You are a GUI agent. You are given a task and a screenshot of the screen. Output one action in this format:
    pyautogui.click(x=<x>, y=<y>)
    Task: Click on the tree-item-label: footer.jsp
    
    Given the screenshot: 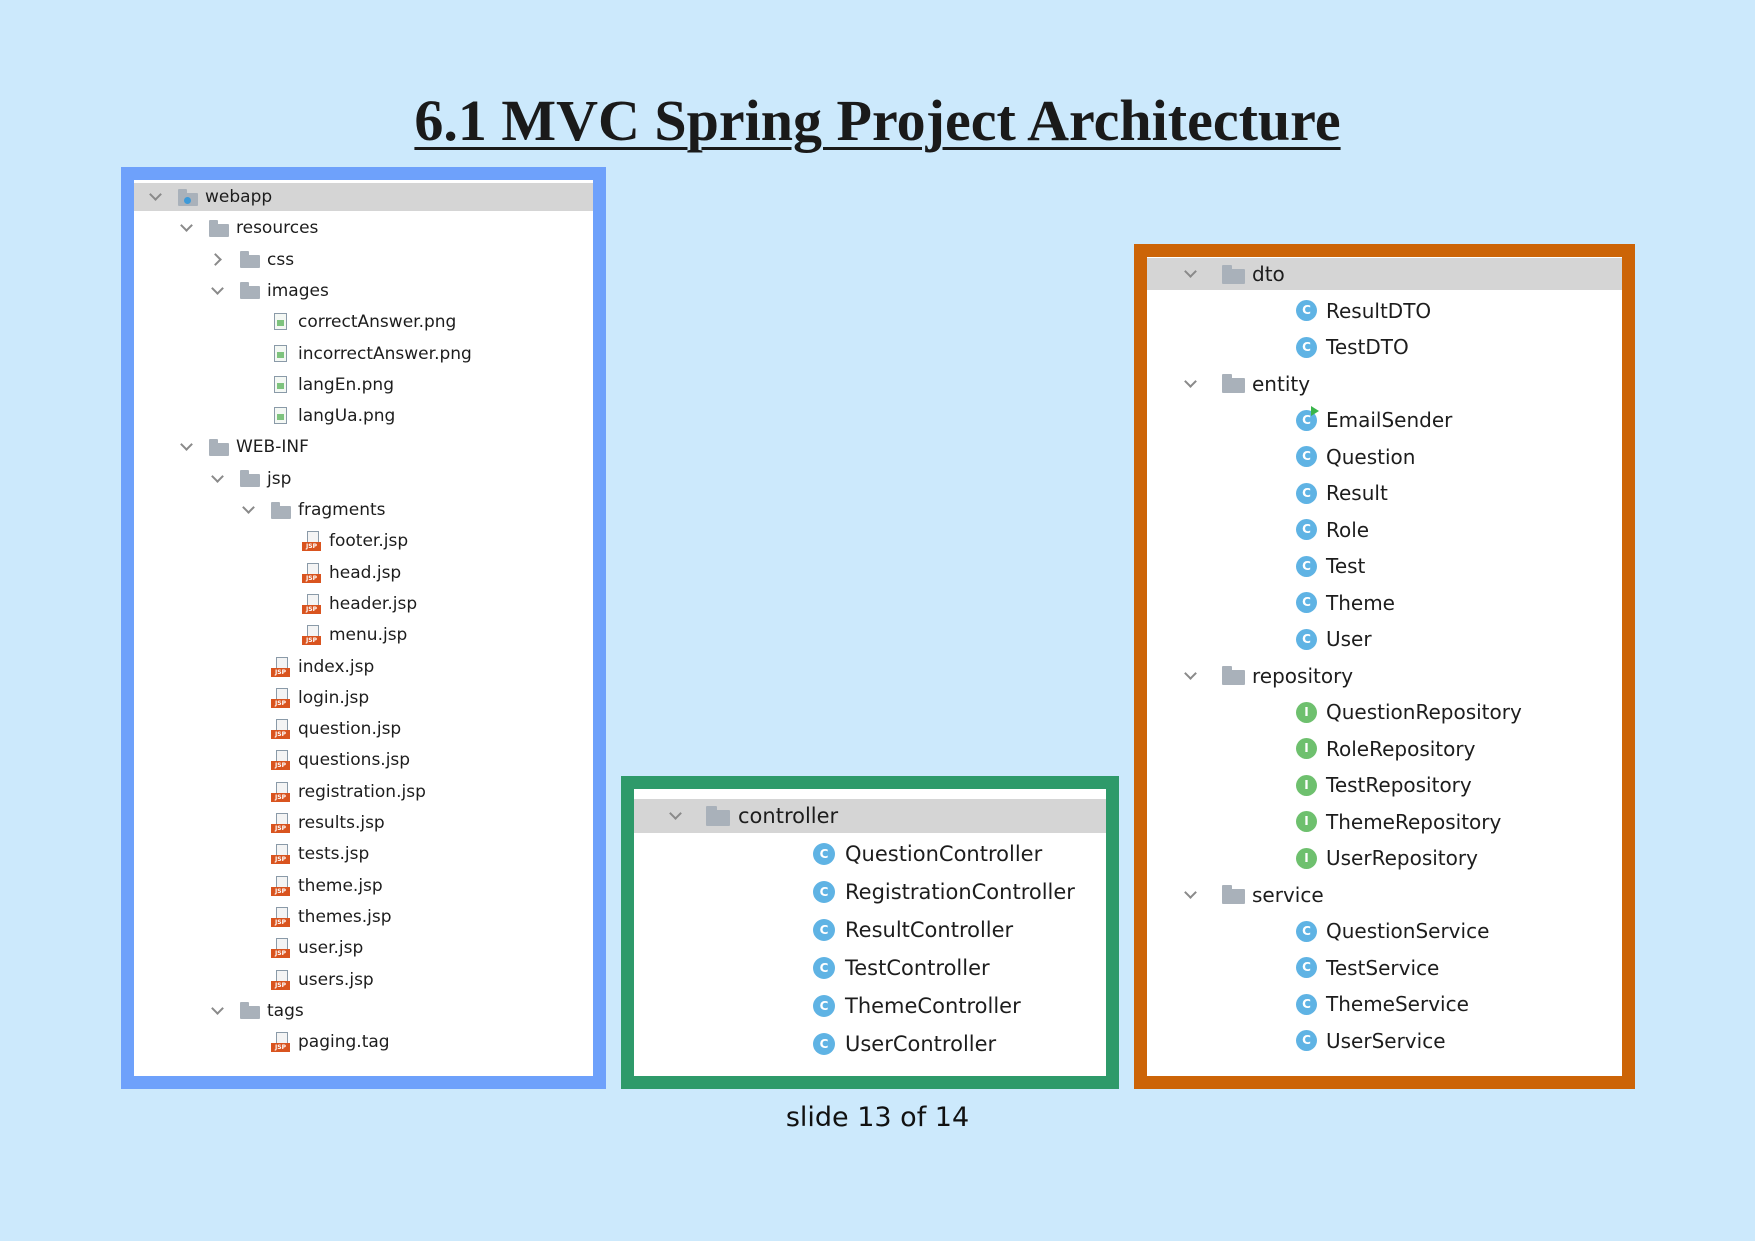 What is the action you would take?
    pyautogui.click(x=369, y=541)
    